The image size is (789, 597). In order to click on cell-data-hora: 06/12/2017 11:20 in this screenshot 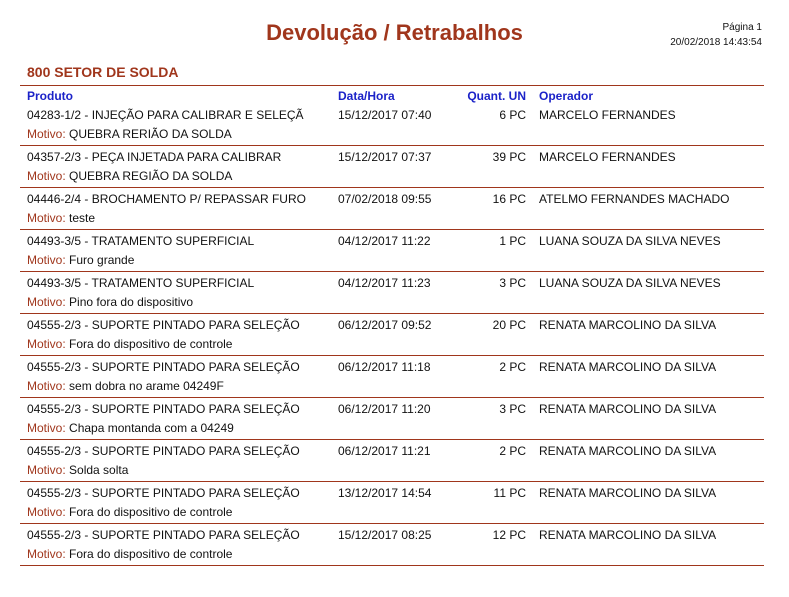, I will do `click(384, 409)`.